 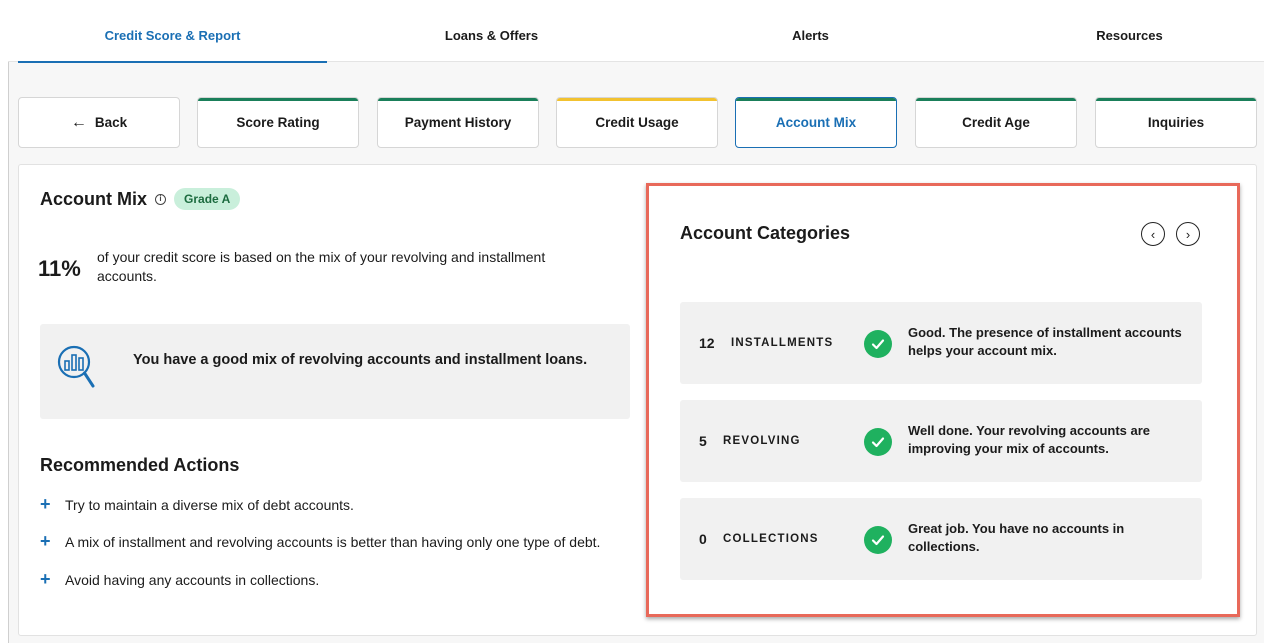 What do you see at coordinates (111, 122) in the screenshot?
I see `back-label: Back` at bounding box center [111, 122].